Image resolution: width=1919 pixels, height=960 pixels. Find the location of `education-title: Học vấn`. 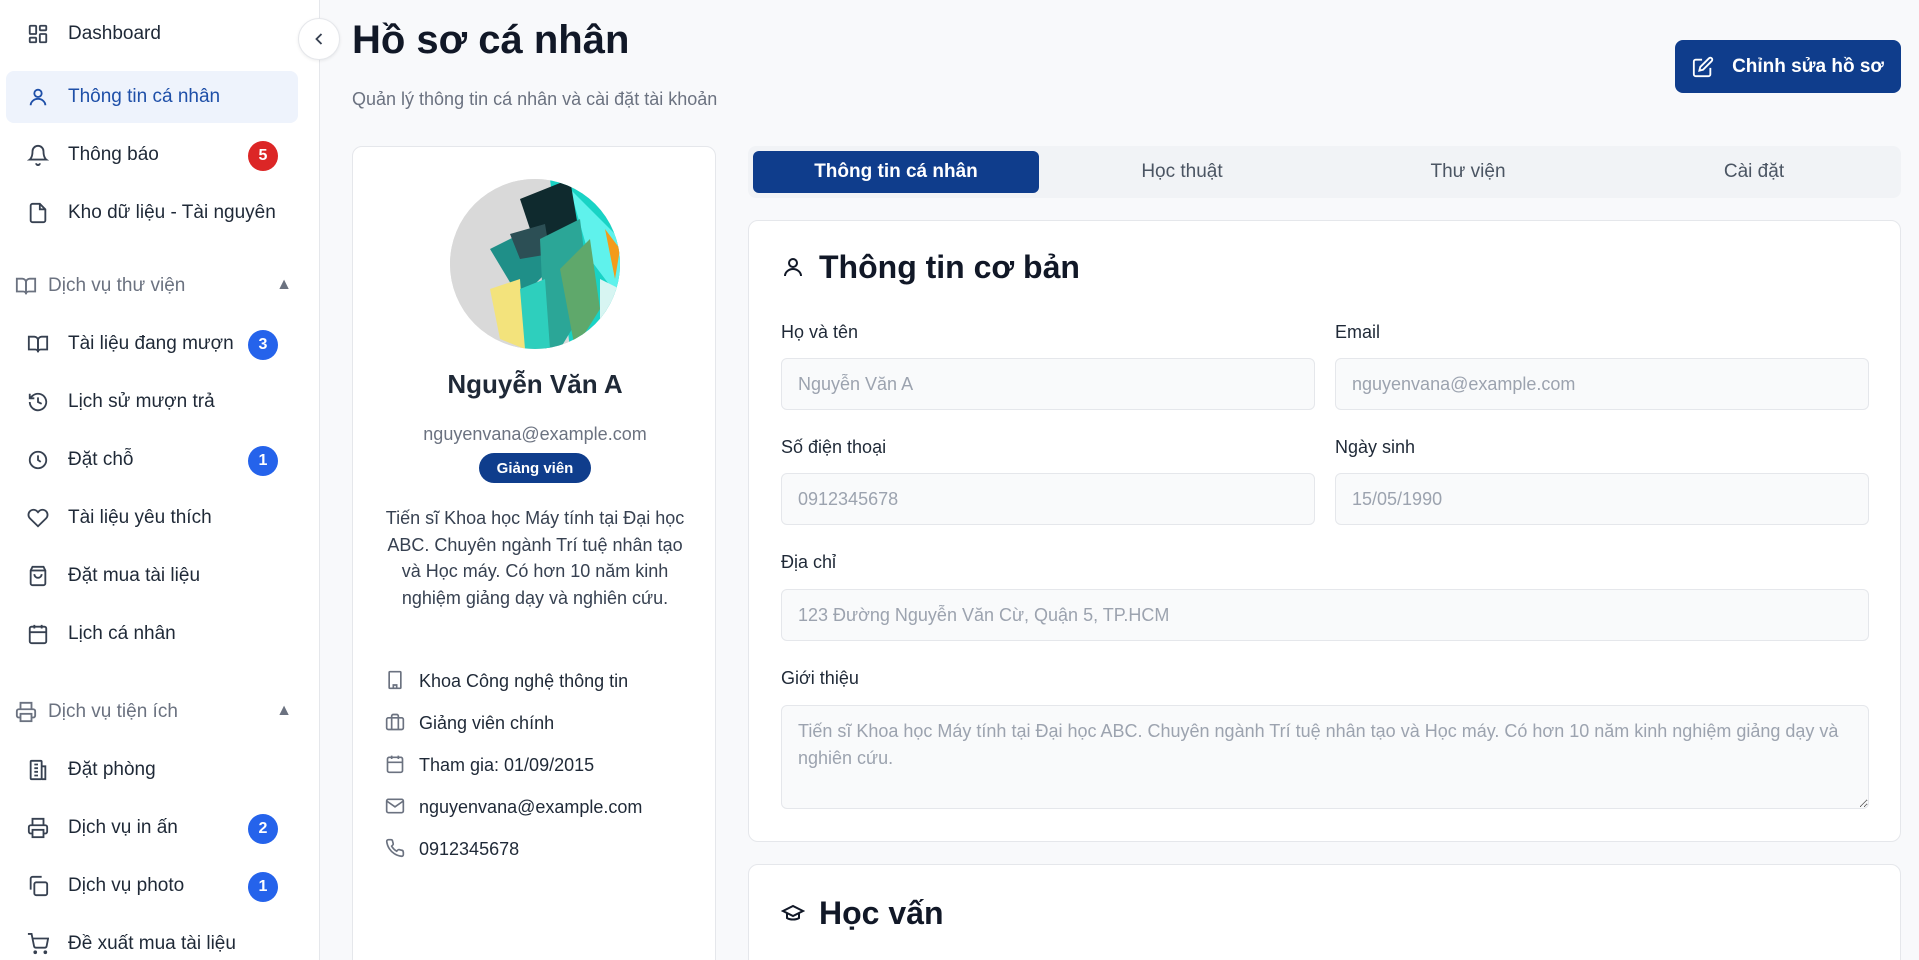

education-title: Học vấn is located at coordinates (862, 913).